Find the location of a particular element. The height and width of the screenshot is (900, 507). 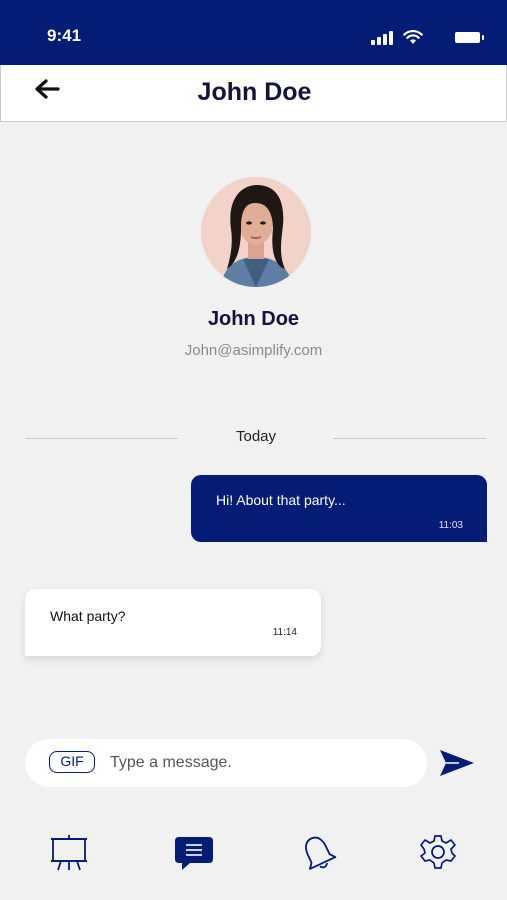

bell-icon is located at coordinates (318, 853).